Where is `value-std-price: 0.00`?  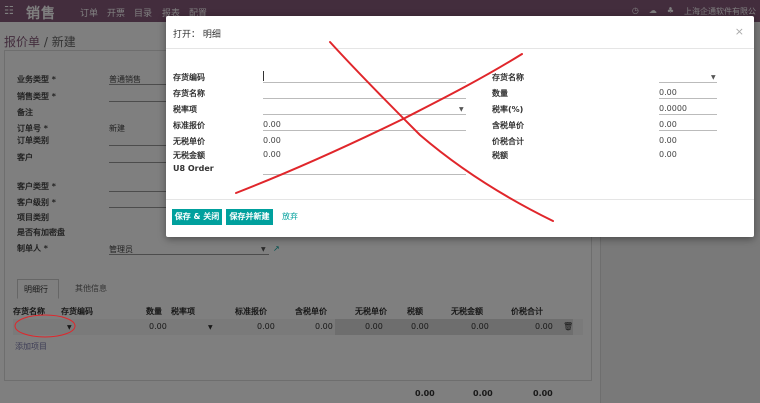 value-std-price: 0.00 is located at coordinates (272, 124).